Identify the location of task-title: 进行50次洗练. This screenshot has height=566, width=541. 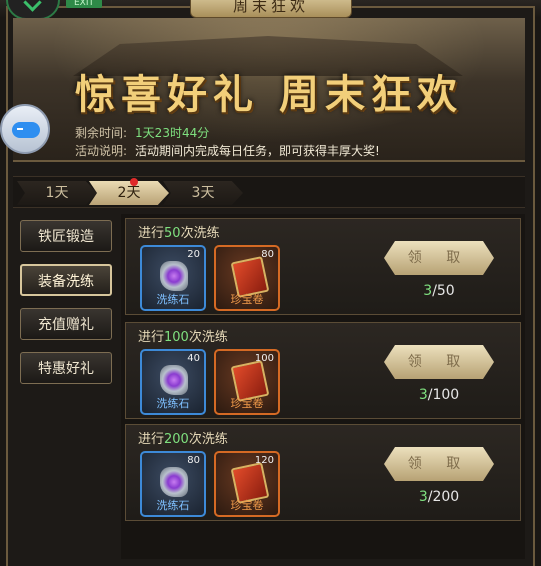
(179, 231).